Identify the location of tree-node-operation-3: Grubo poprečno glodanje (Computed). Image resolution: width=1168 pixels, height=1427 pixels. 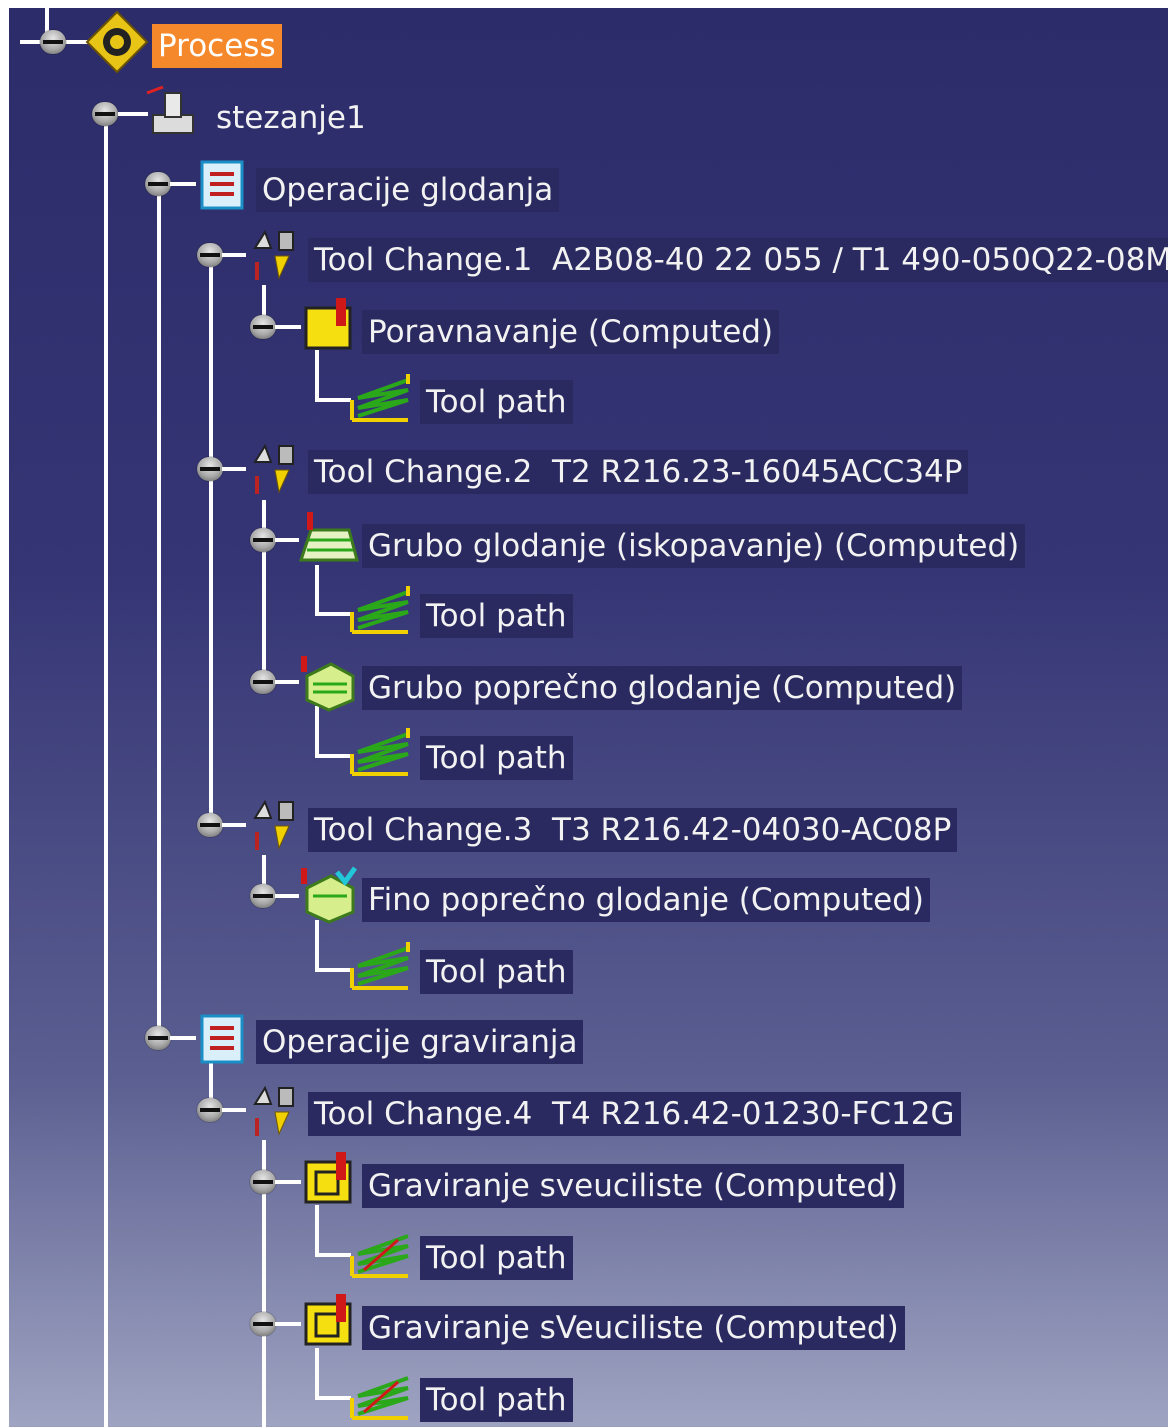
(662, 688).